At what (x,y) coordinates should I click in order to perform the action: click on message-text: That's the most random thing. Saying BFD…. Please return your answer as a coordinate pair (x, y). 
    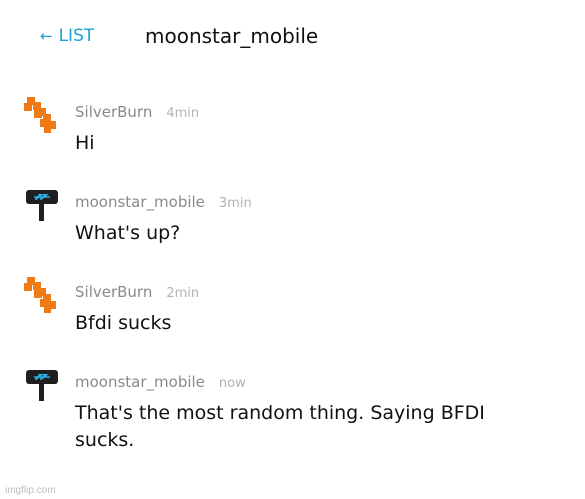
    Looking at the image, I should click on (280, 426).